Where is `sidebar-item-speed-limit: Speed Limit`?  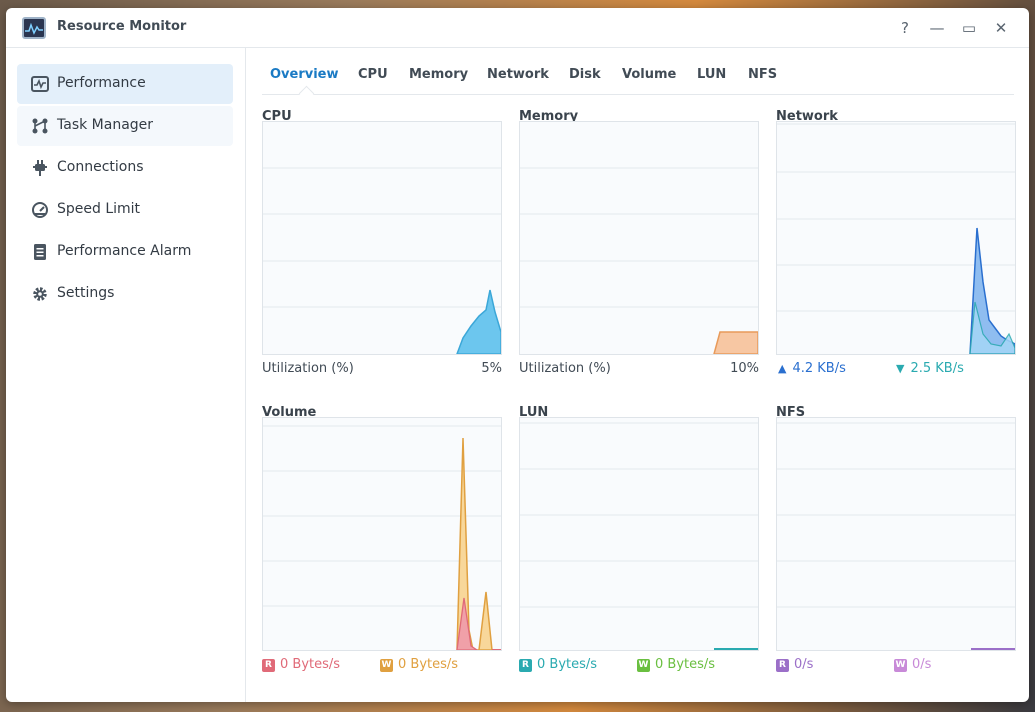 sidebar-item-speed-limit: Speed Limit is located at coordinates (125, 210).